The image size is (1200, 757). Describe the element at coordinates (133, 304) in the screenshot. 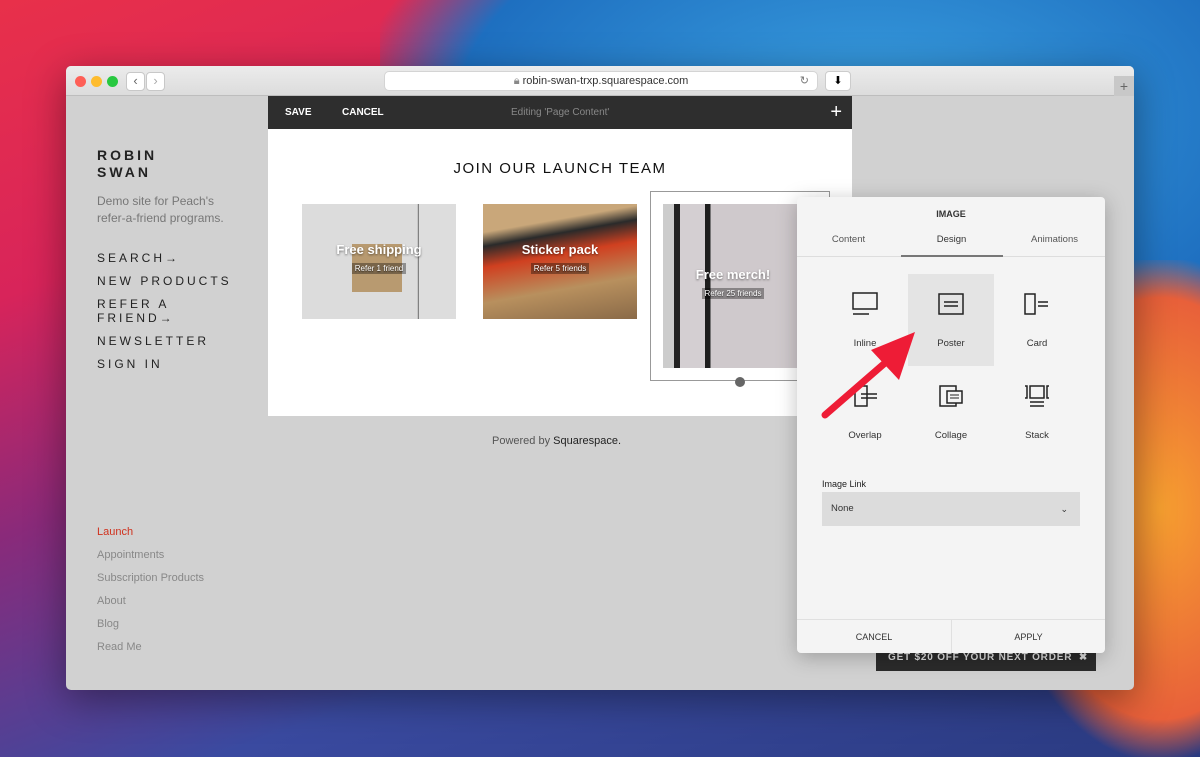

I see `nav-label: REFER A` at that location.